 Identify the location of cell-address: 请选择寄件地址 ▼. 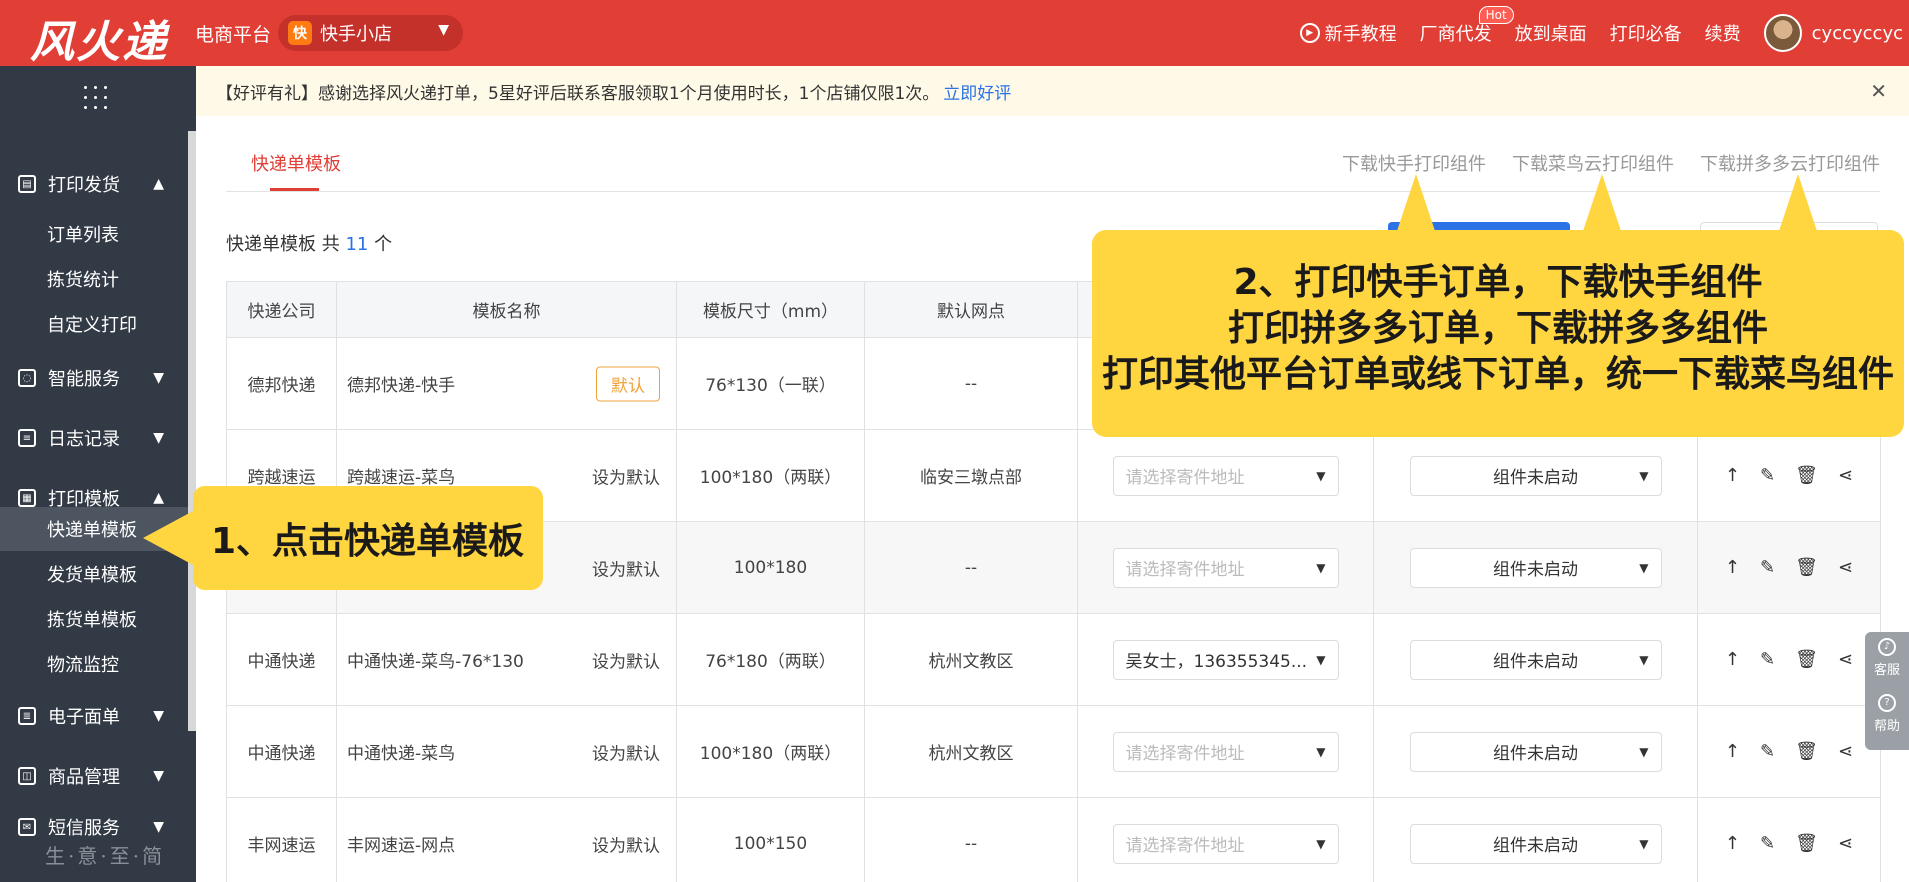
(1225, 475).